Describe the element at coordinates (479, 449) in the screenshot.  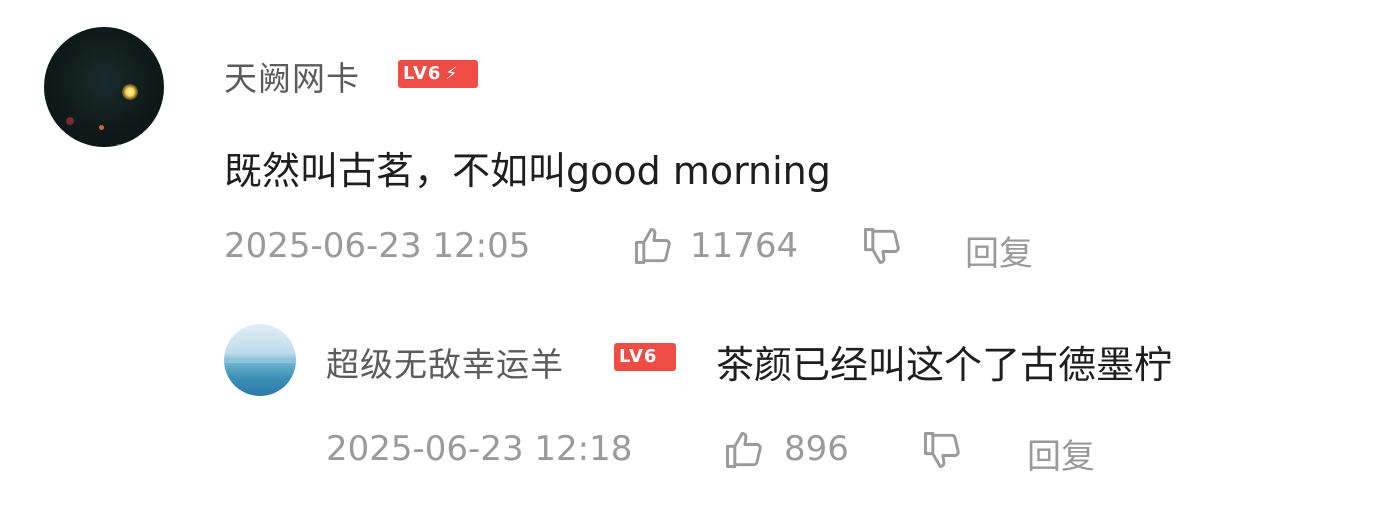
I see `reply-timestamp: 2025-06-23 12:18` at that location.